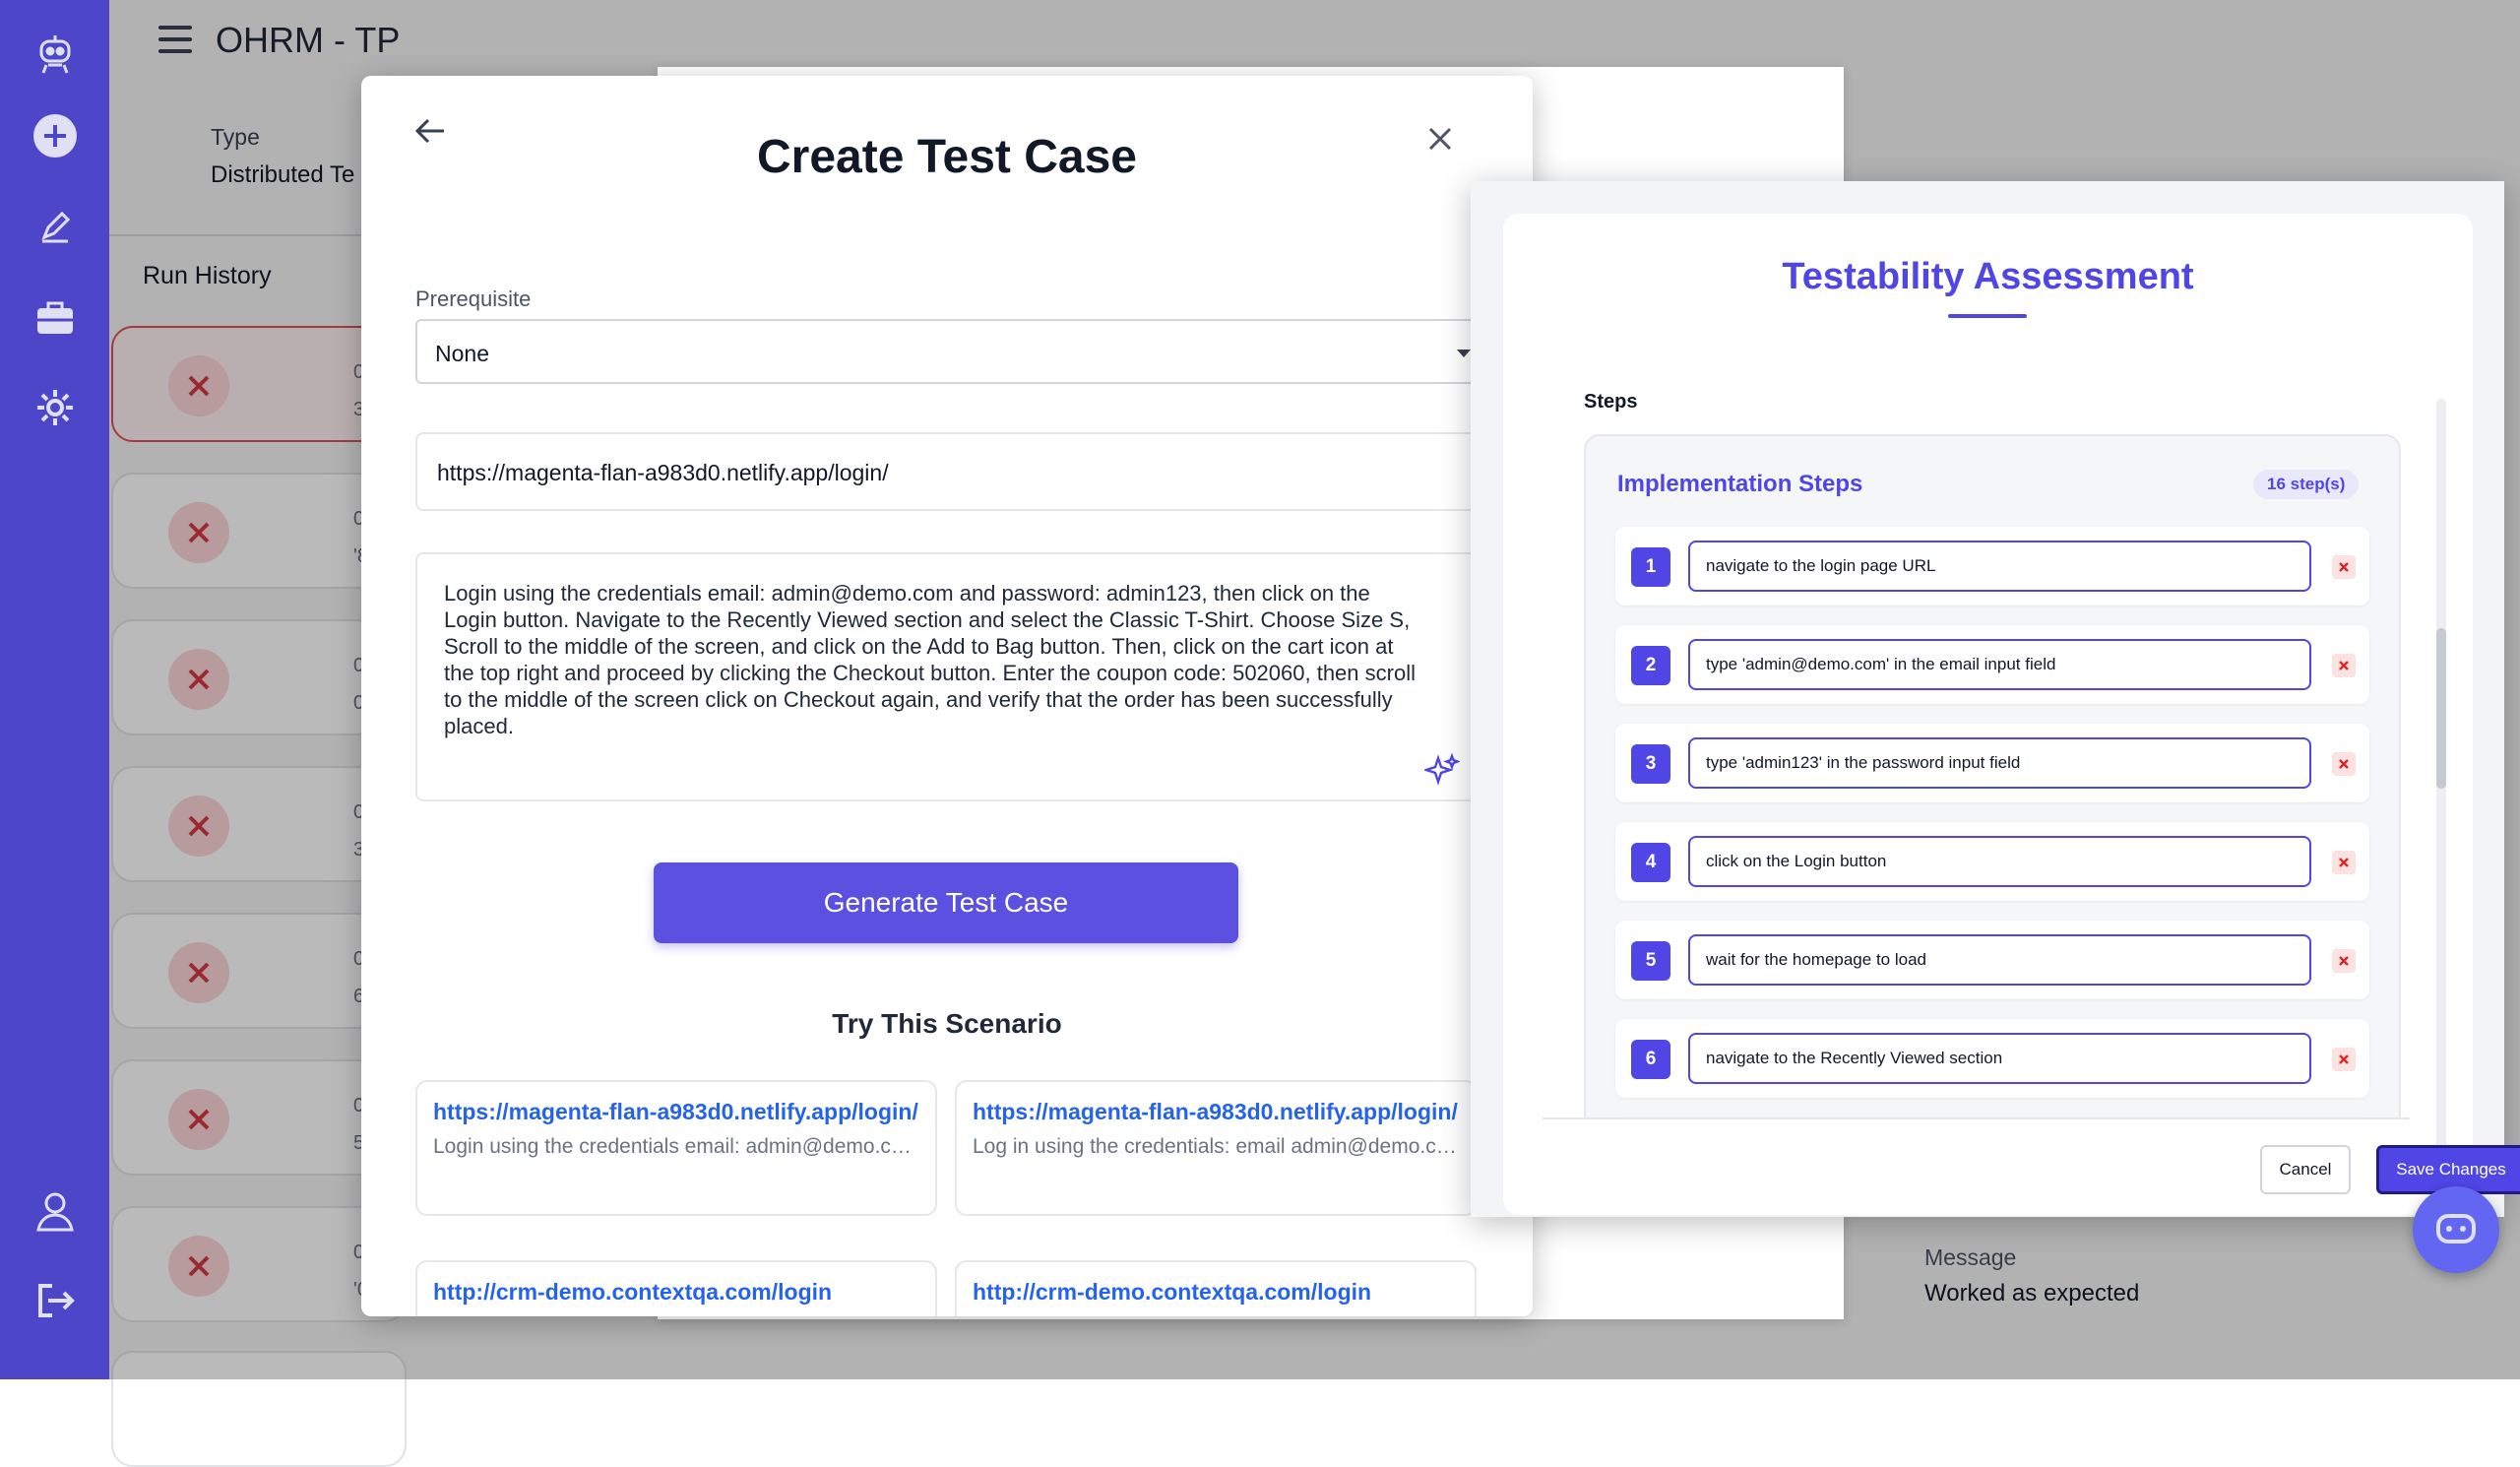  Describe the element at coordinates (2441, 708) in the screenshot. I see `scrollbar-thumb` at that location.